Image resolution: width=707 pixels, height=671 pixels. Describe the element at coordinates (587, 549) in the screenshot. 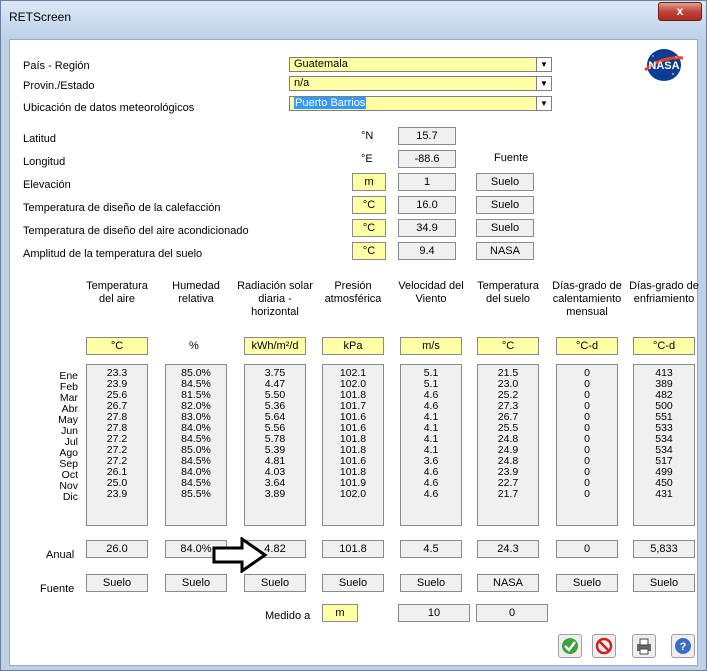

I see `annual-value: 0` at that location.